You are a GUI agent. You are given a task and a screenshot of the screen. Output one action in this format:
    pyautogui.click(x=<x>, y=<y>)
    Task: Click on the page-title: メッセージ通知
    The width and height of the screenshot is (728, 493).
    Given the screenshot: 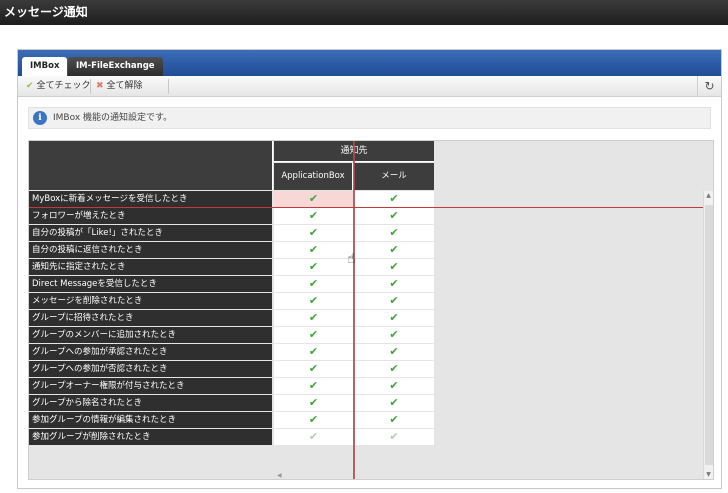 What is the action you would take?
    pyautogui.click(x=364, y=12)
    